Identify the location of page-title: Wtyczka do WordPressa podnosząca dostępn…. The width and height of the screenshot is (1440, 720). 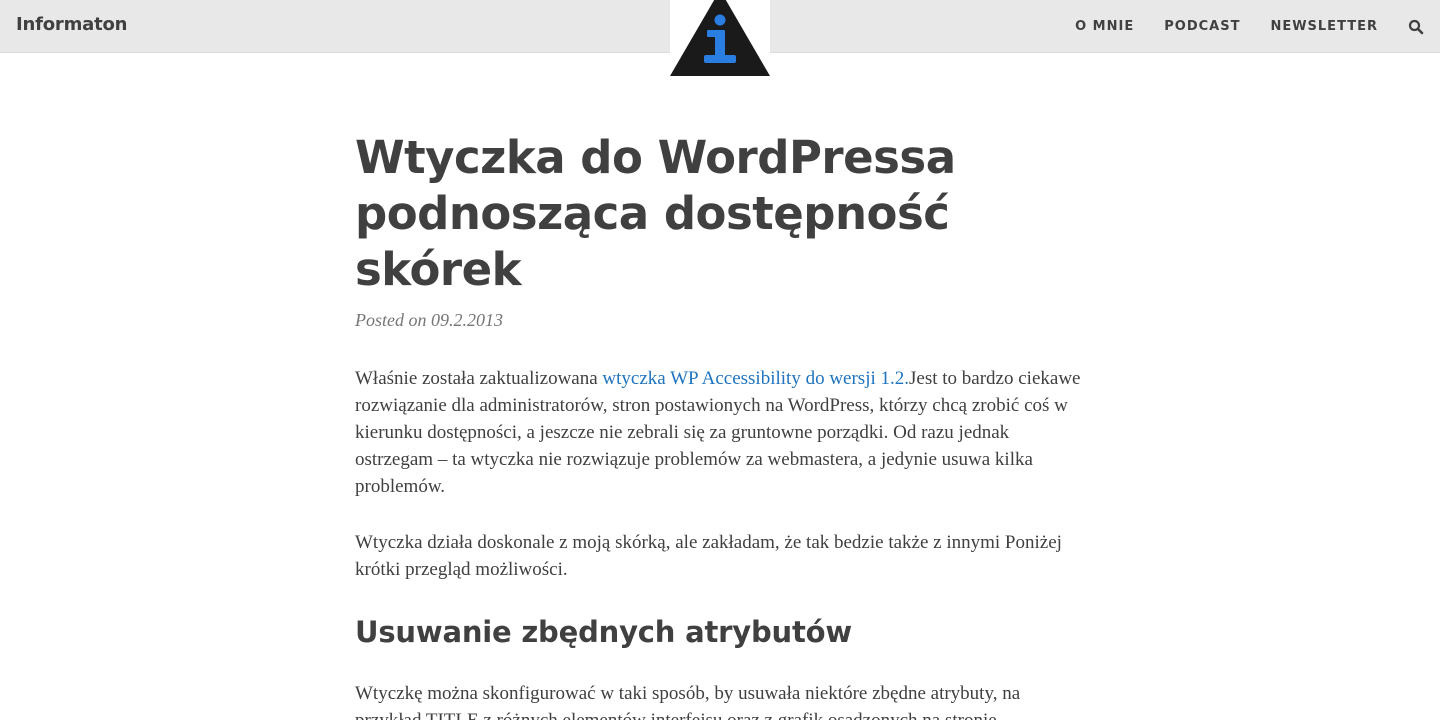
(655, 213).